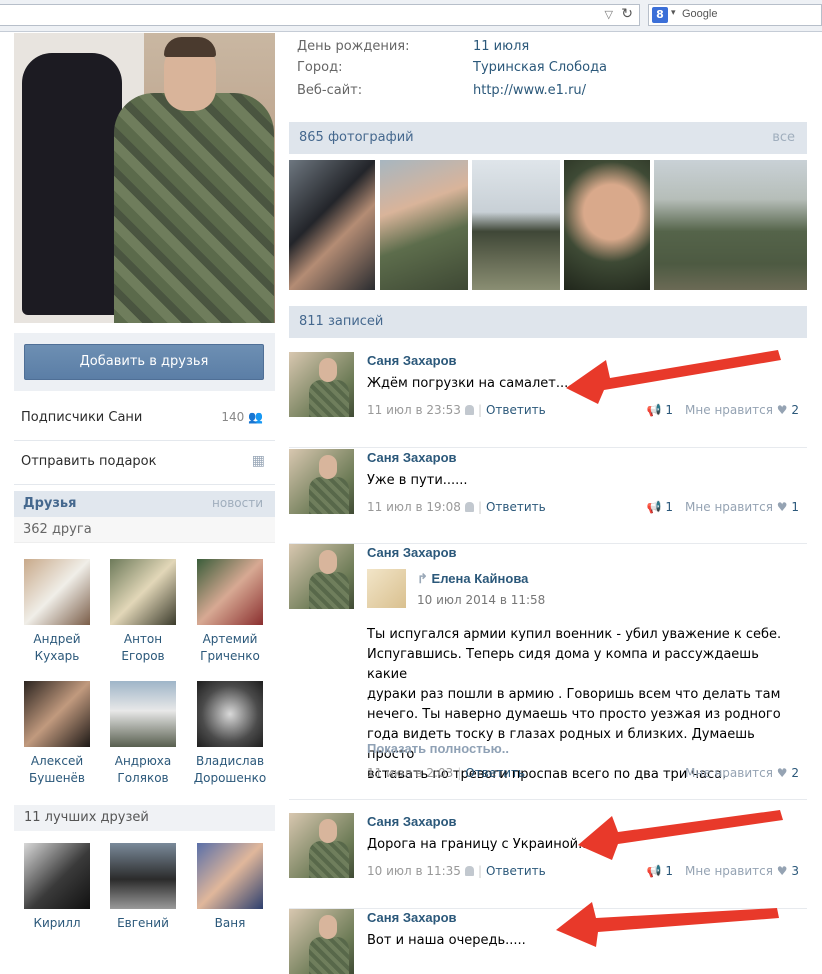 The height and width of the screenshot is (974, 822). I want to click on friend-item: Артемий Гриченко, so click(230, 612).